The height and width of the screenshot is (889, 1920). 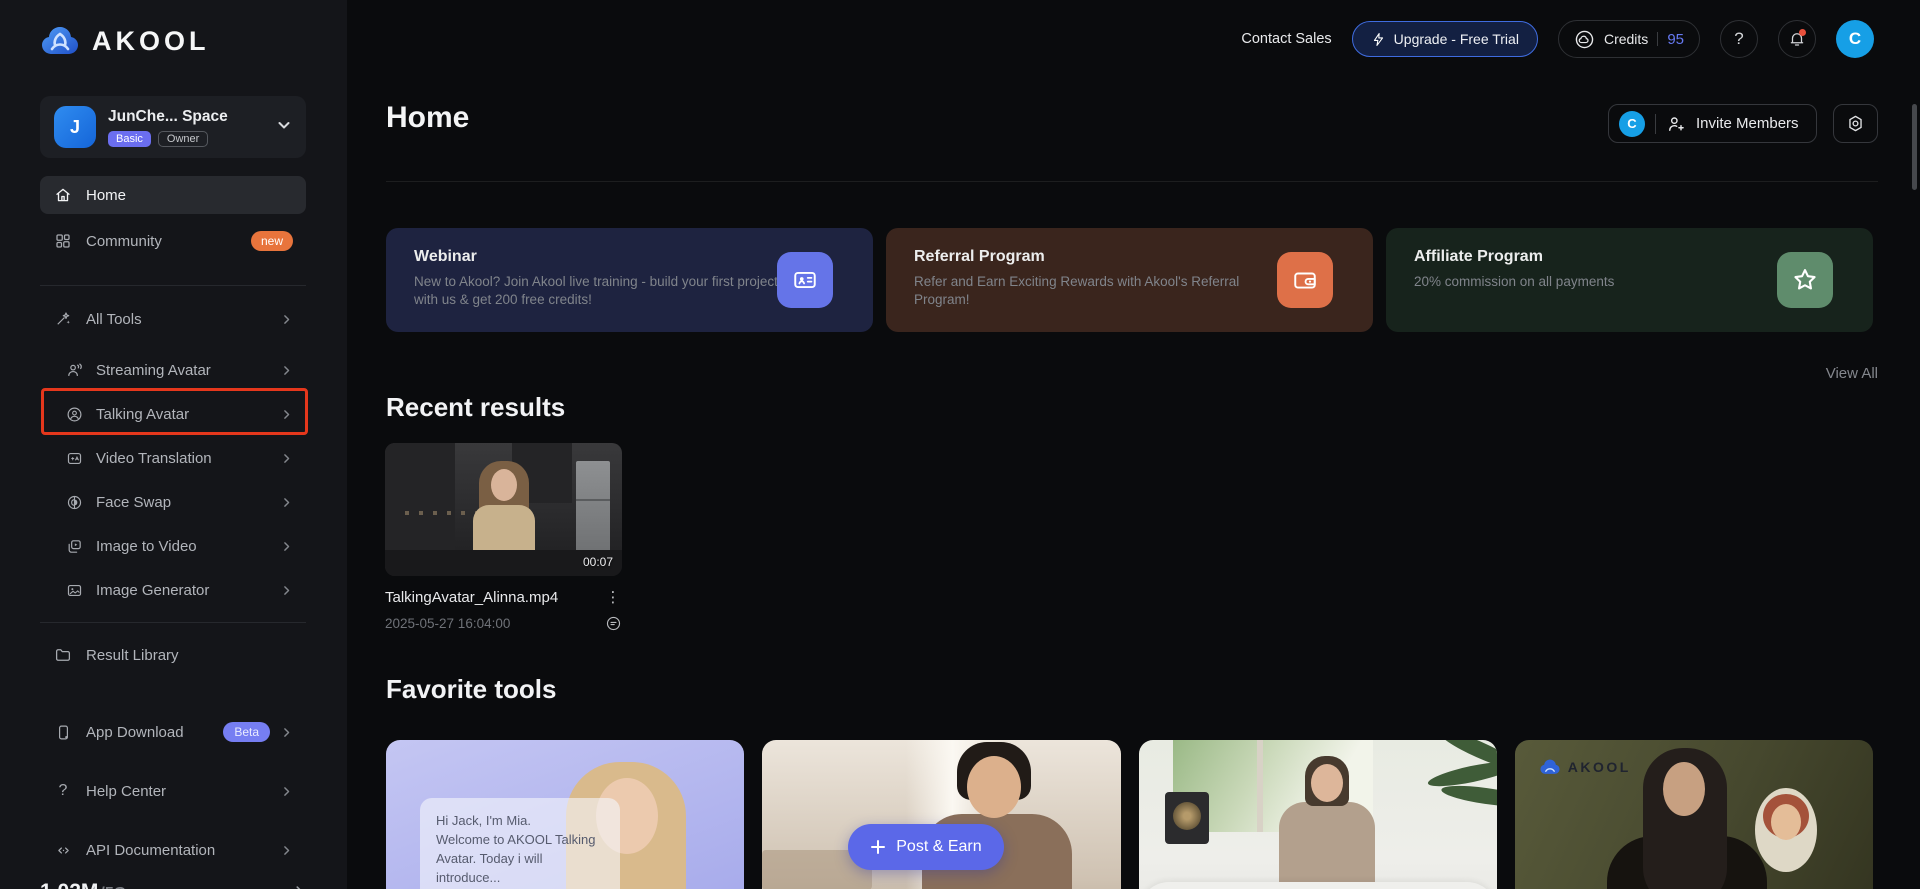 What do you see at coordinates (1675, 39) in the screenshot?
I see `credits-value: 95` at bounding box center [1675, 39].